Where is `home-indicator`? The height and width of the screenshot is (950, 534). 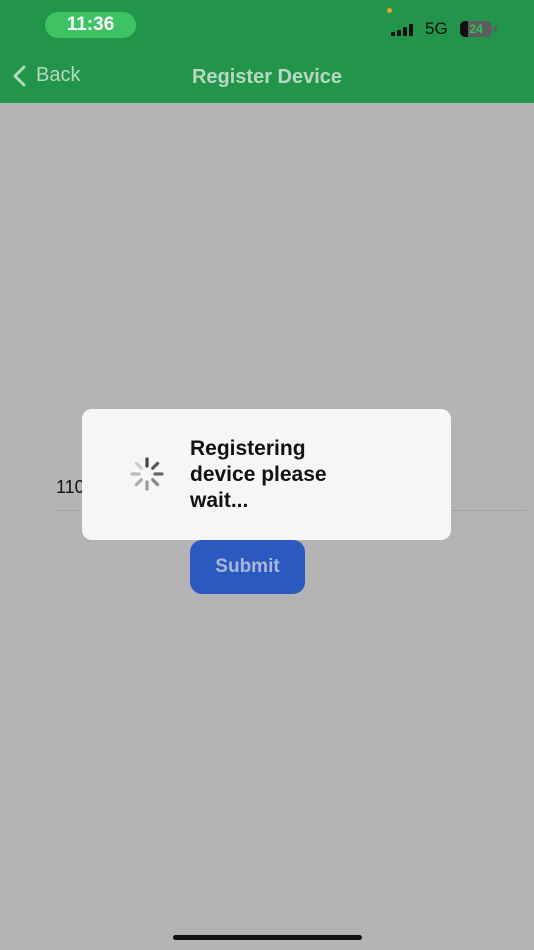
home-indicator is located at coordinates (267, 937).